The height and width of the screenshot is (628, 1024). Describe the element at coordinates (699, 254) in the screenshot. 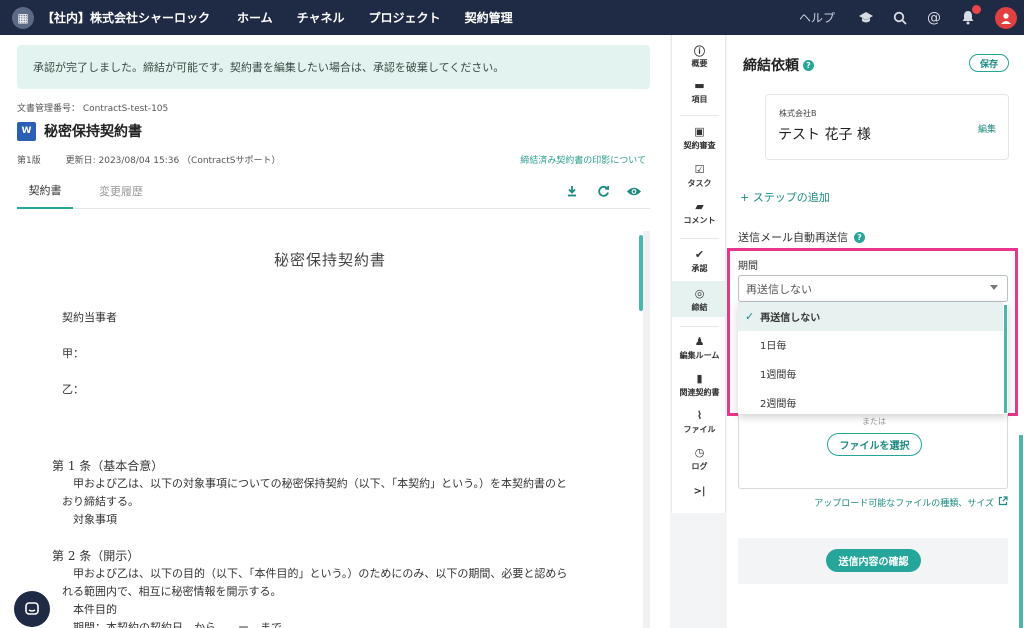

I see `person-check-icon: ✔` at that location.